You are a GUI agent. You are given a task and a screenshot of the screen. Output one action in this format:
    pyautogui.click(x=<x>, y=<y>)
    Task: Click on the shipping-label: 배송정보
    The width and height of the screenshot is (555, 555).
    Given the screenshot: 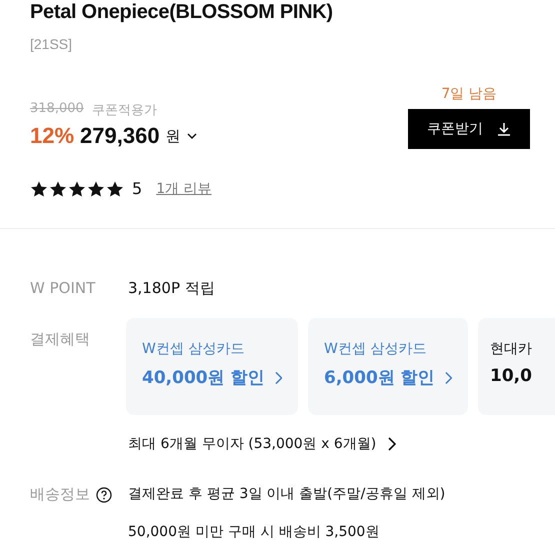 What is the action you would take?
    pyautogui.click(x=60, y=494)
    